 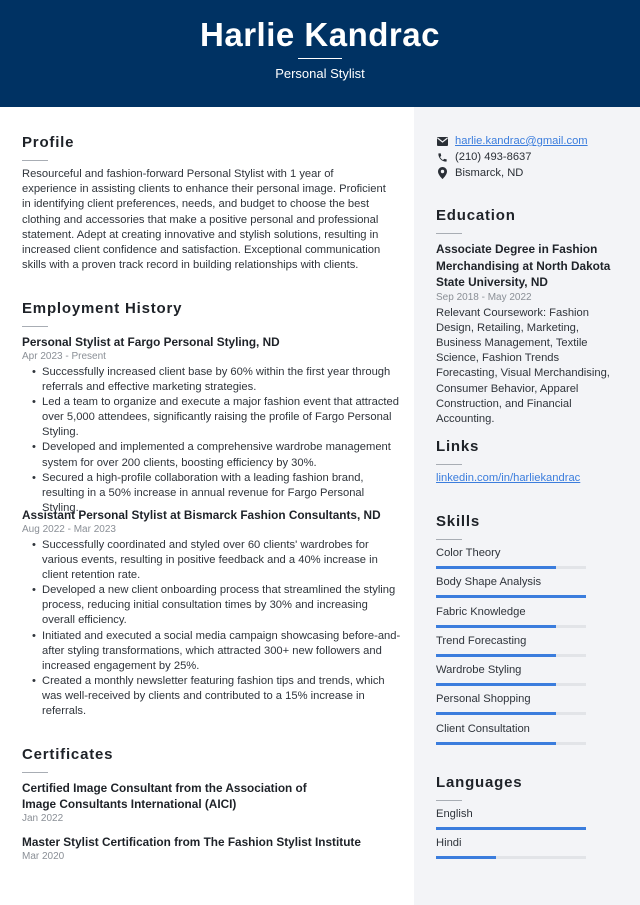 I want to click on certificates-heading: Certificates, so click(x=68, y=754).